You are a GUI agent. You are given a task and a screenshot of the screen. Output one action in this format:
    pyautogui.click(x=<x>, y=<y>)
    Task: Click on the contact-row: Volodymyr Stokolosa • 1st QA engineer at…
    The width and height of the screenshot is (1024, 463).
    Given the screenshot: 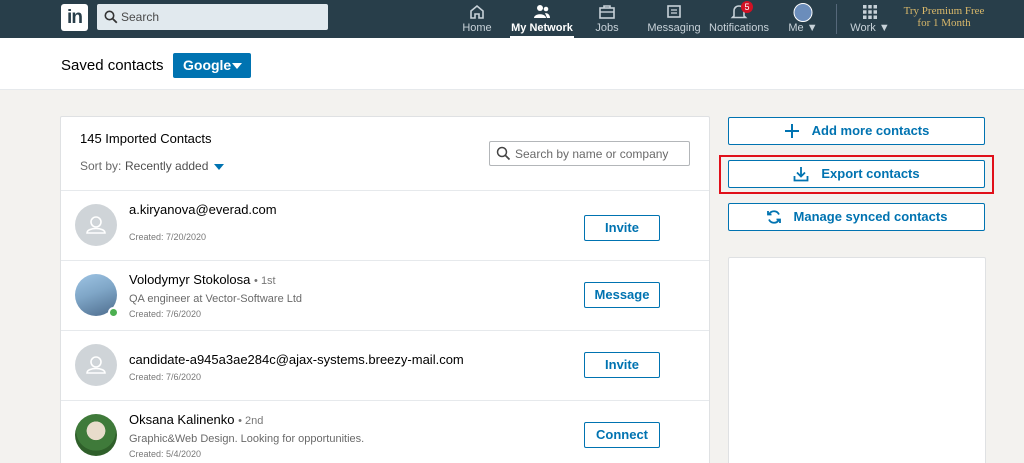 What is the action you would take?
    pyautogui.click(x=385, y=296)
    